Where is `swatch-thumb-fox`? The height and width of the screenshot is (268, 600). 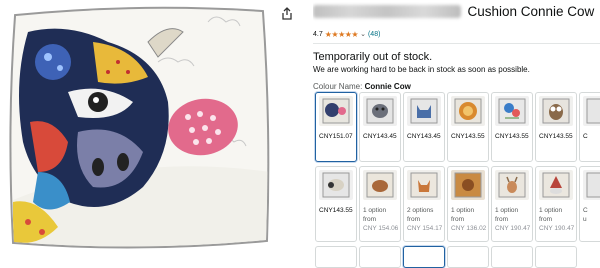 swatch-thumb-fox is located at coordinates (424, 185).